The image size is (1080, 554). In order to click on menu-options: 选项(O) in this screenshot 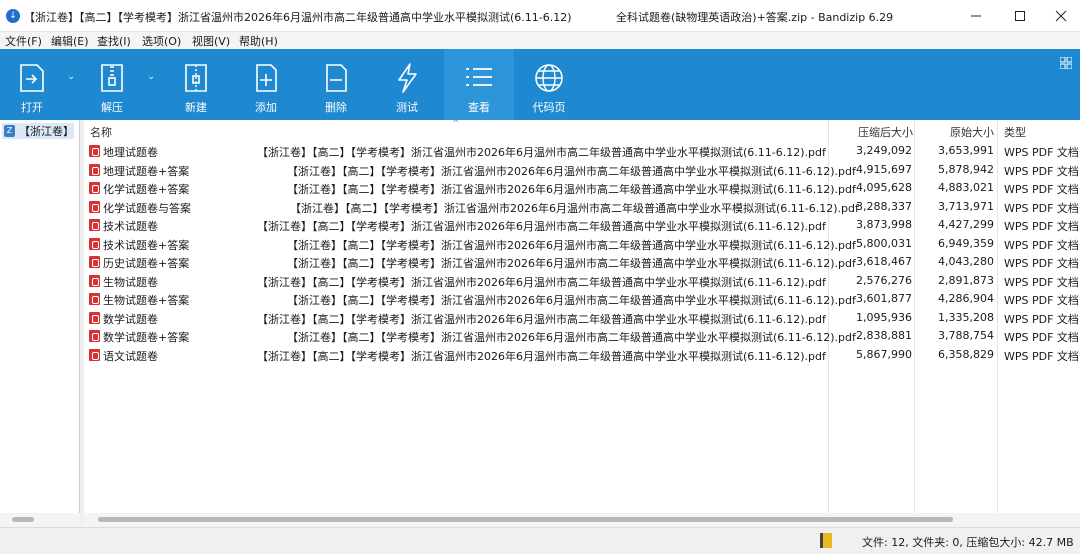, I will do `click(161, 41)`.